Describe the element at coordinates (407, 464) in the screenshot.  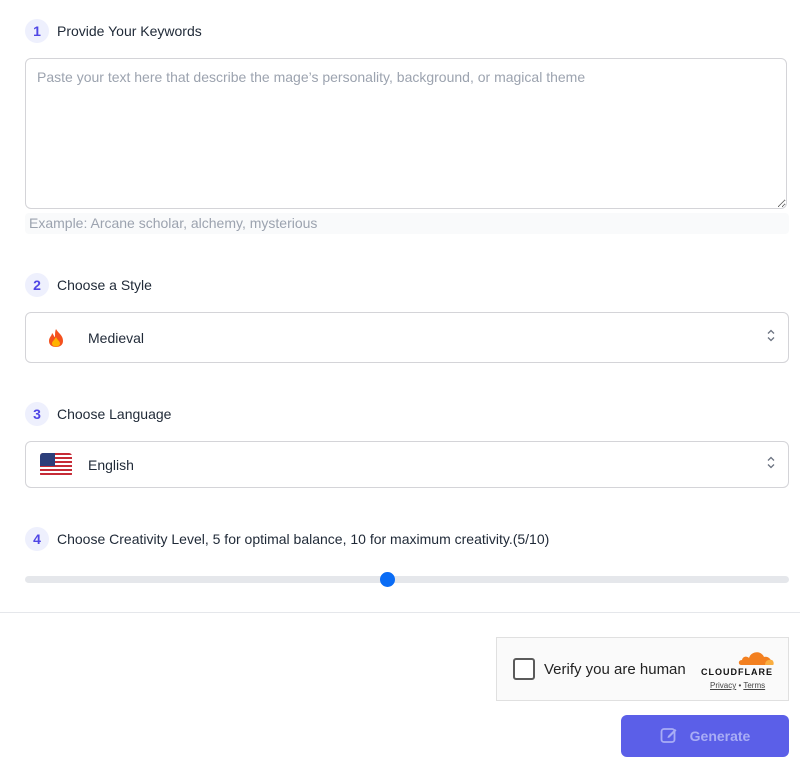
I see `language-select: English` at that location.